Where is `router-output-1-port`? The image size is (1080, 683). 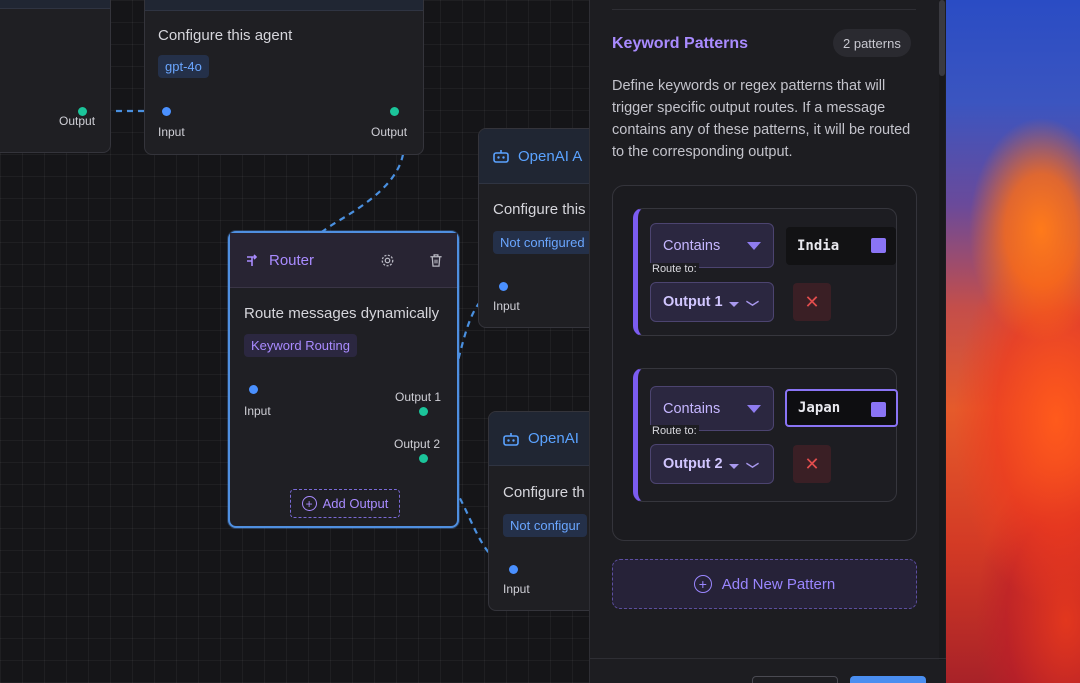
router-output-1-port is located at coordinates (423, 411).